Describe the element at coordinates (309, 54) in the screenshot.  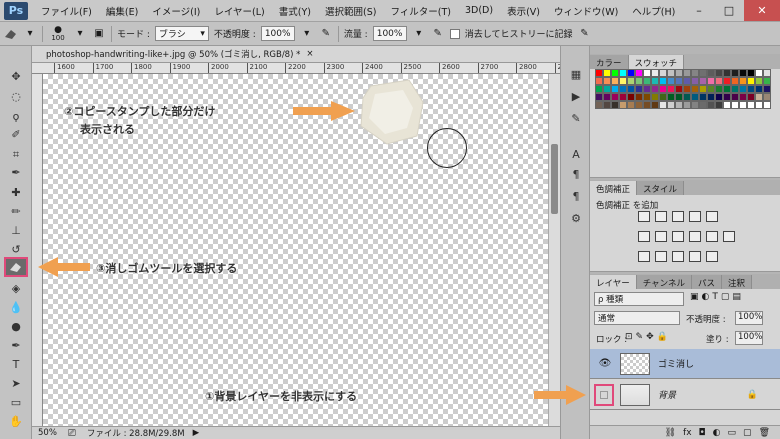
I see `close-document-icon: ×` at that location.